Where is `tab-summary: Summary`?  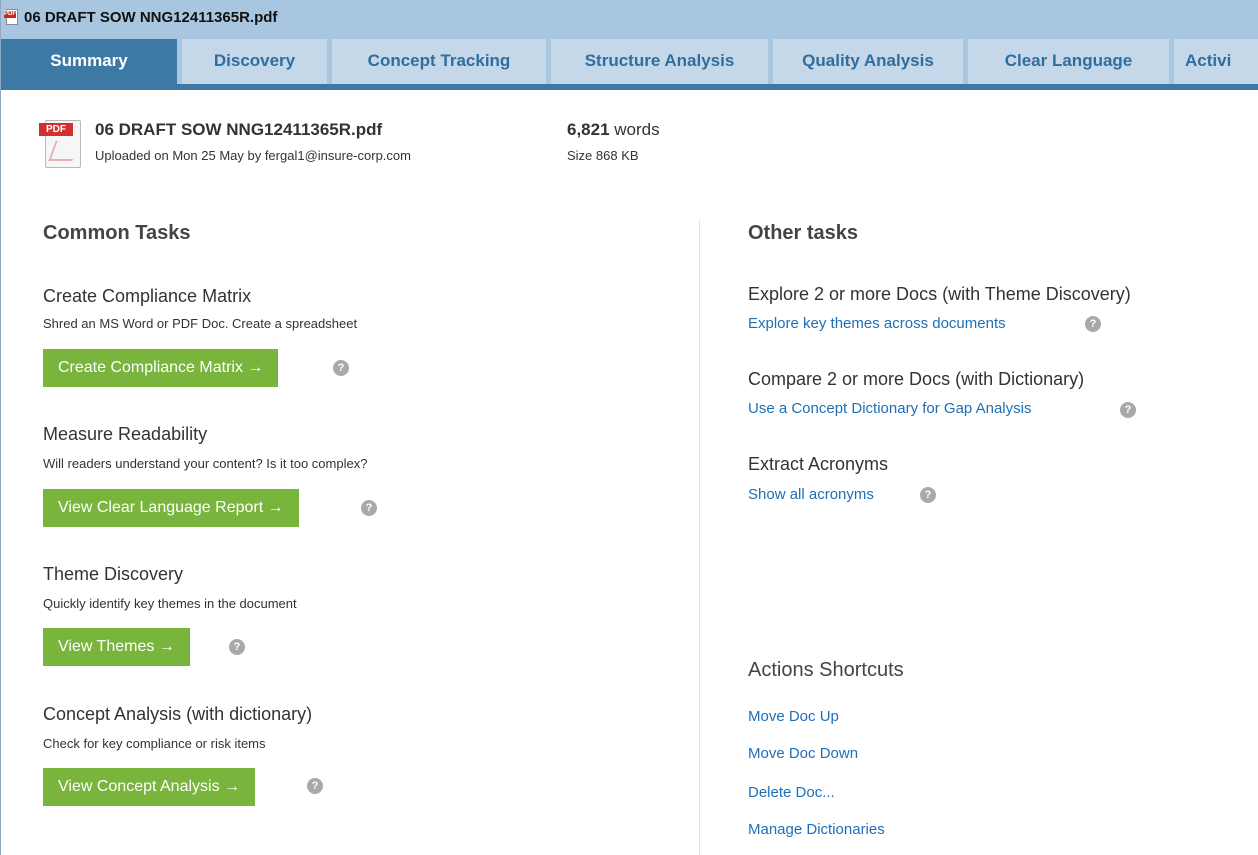 tab-summary: Summary is located at coordinates (91, 64).